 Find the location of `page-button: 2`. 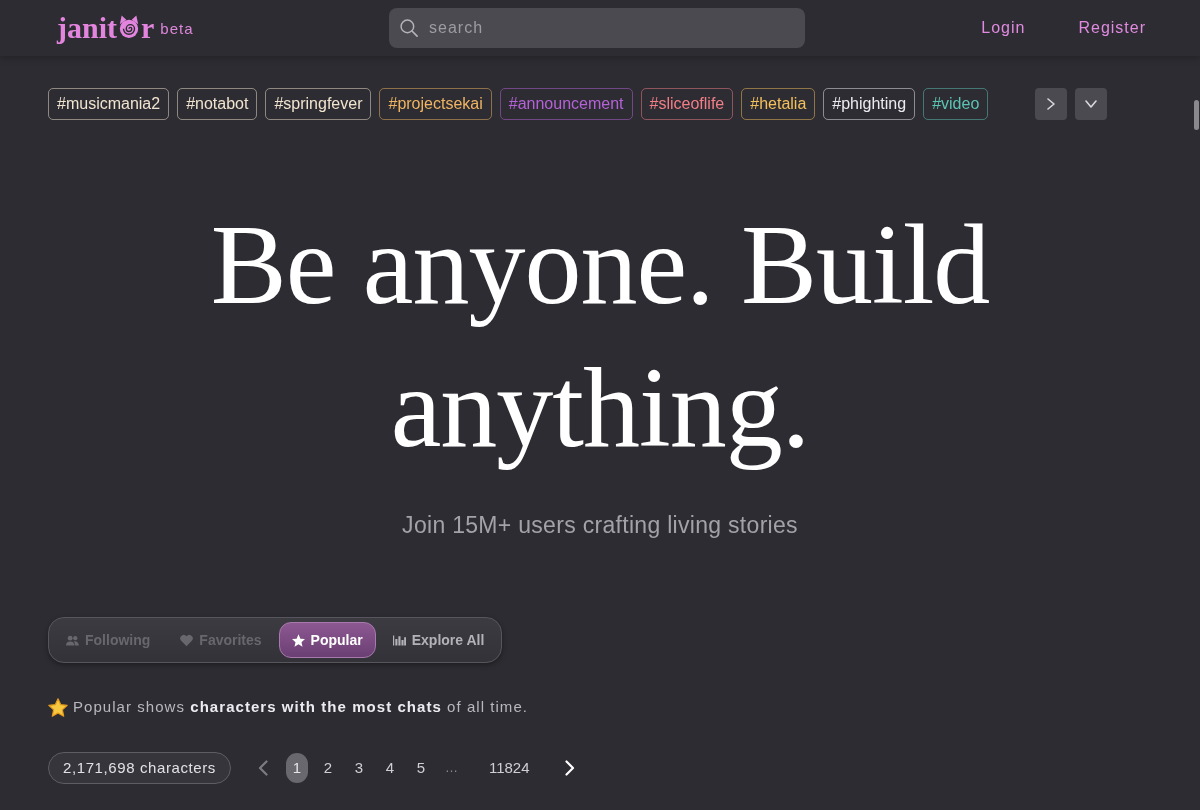

page-button: 2 is located at coordinates (327, 768).